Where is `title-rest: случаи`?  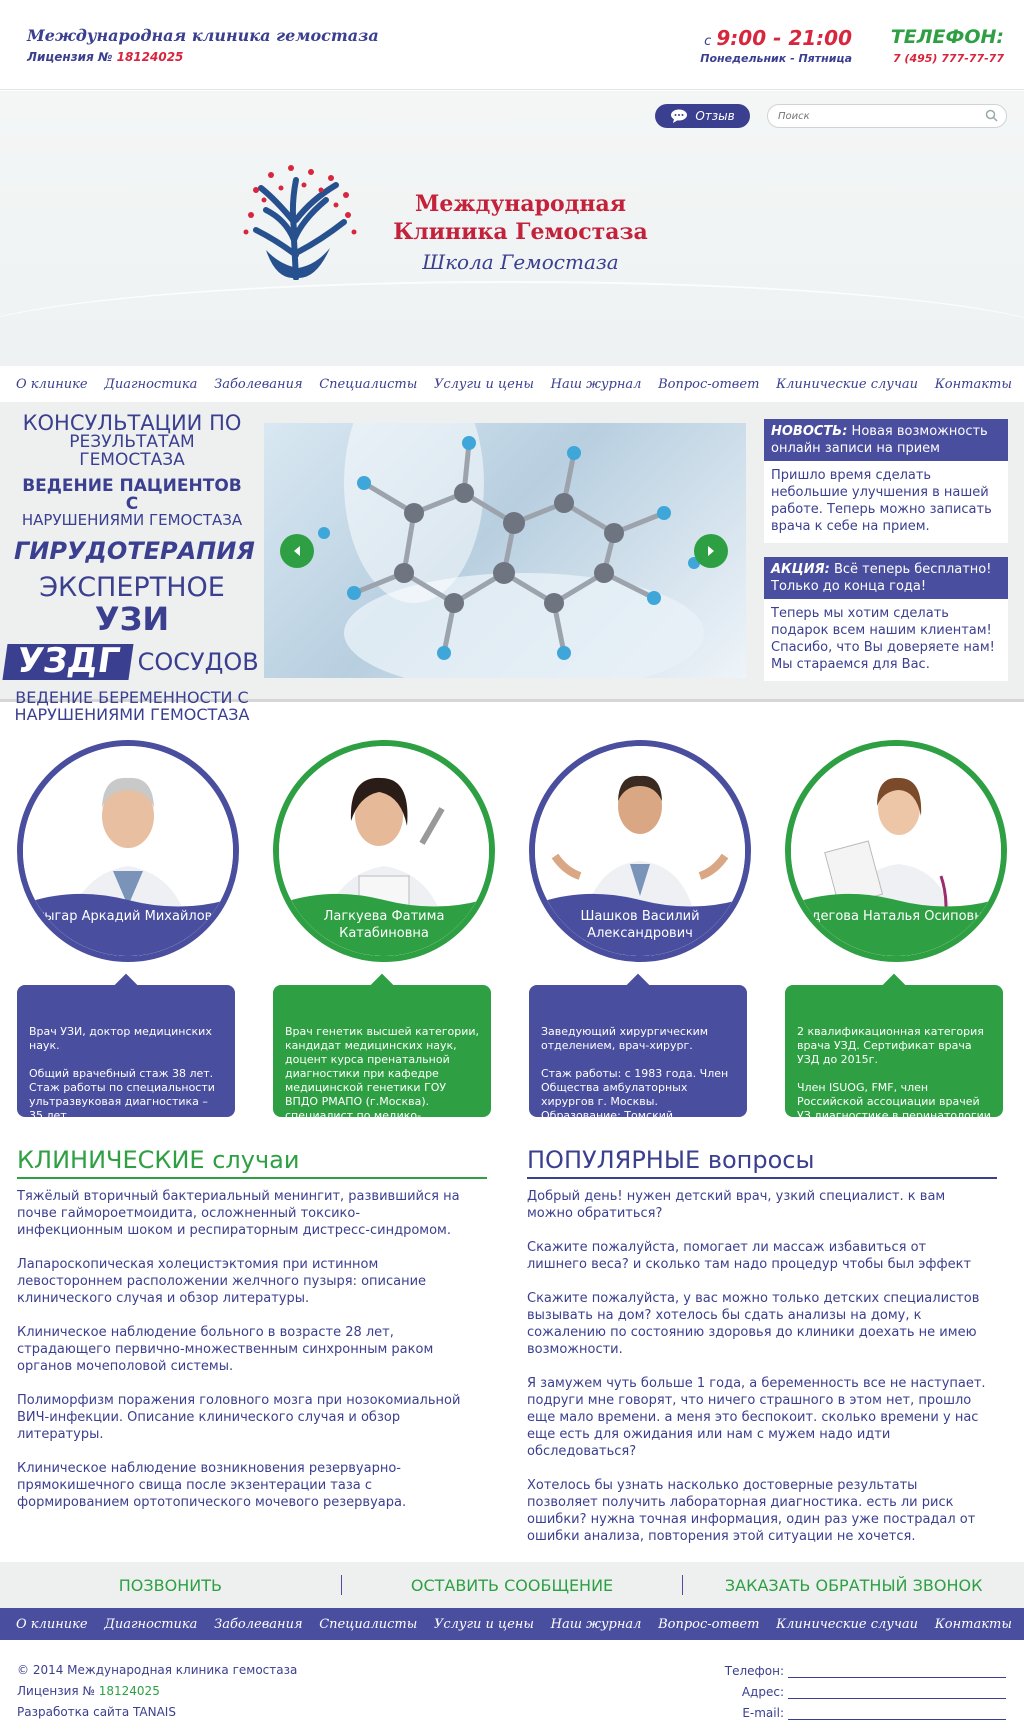
title-rest: случаи is located at coordinates (252, 1160).